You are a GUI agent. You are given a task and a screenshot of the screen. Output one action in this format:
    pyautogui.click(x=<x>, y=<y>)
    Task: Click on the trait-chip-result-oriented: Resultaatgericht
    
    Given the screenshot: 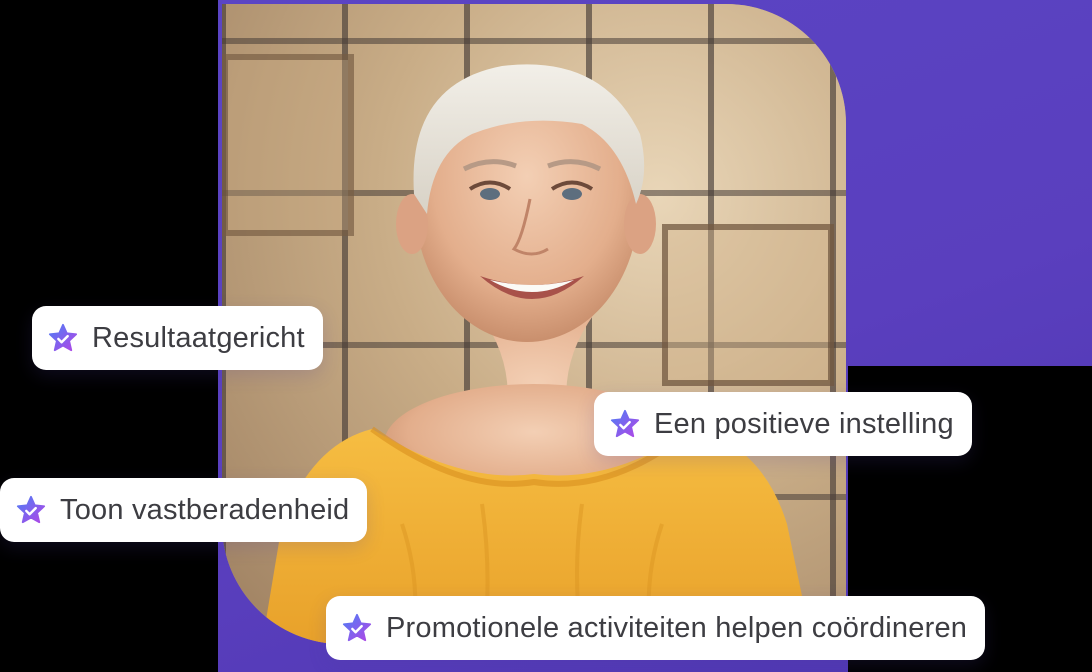 What is the action you would take?
    pyautogui.click(x=177, y=338)
    